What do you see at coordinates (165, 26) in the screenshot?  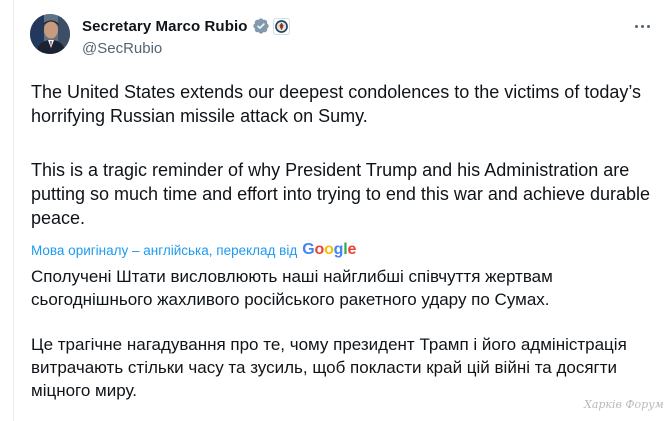 I see `author-display-name: Secretary Marco Rubio` at bounding box center [165, 26].